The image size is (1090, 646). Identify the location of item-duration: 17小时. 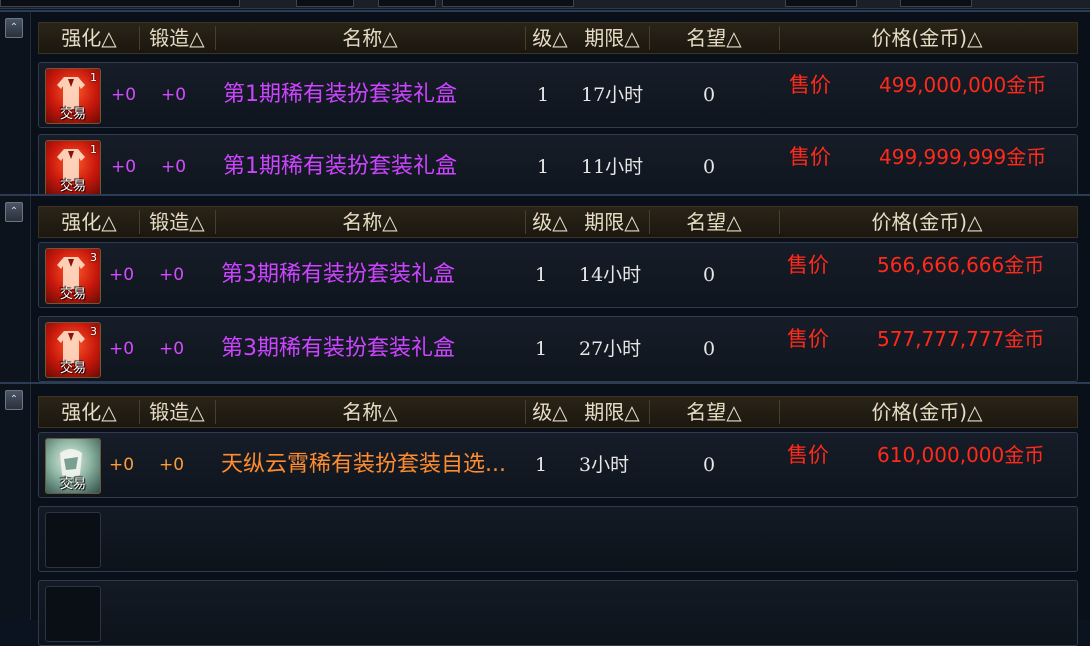
(612, 95).